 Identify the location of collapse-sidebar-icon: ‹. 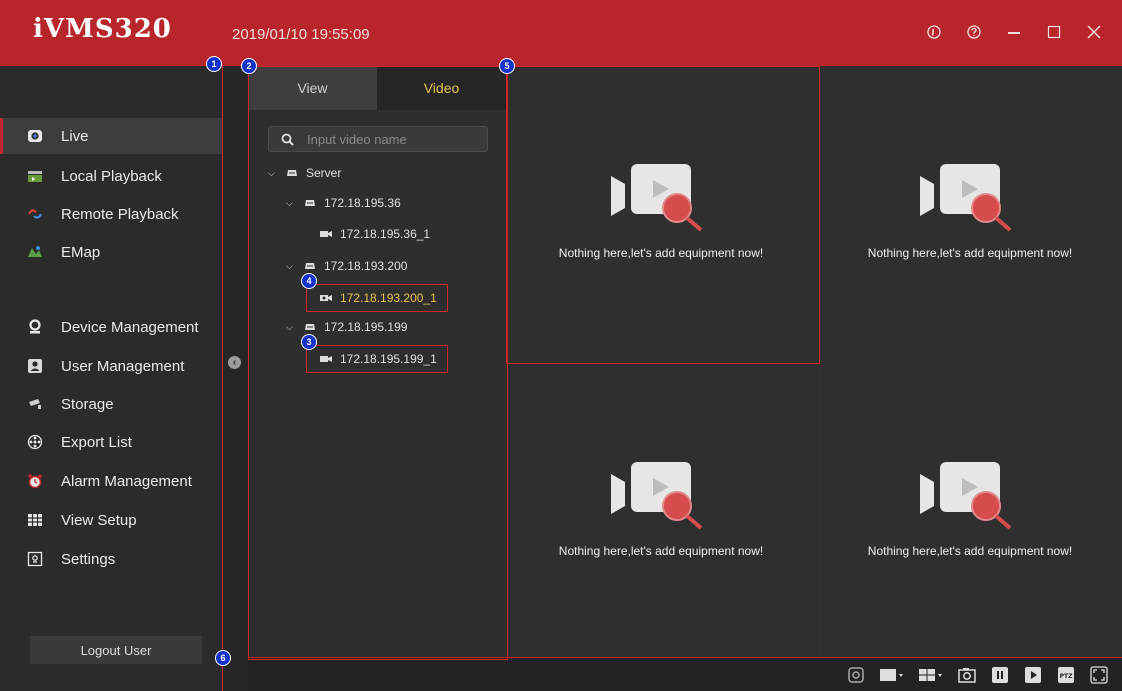
(234, 362).